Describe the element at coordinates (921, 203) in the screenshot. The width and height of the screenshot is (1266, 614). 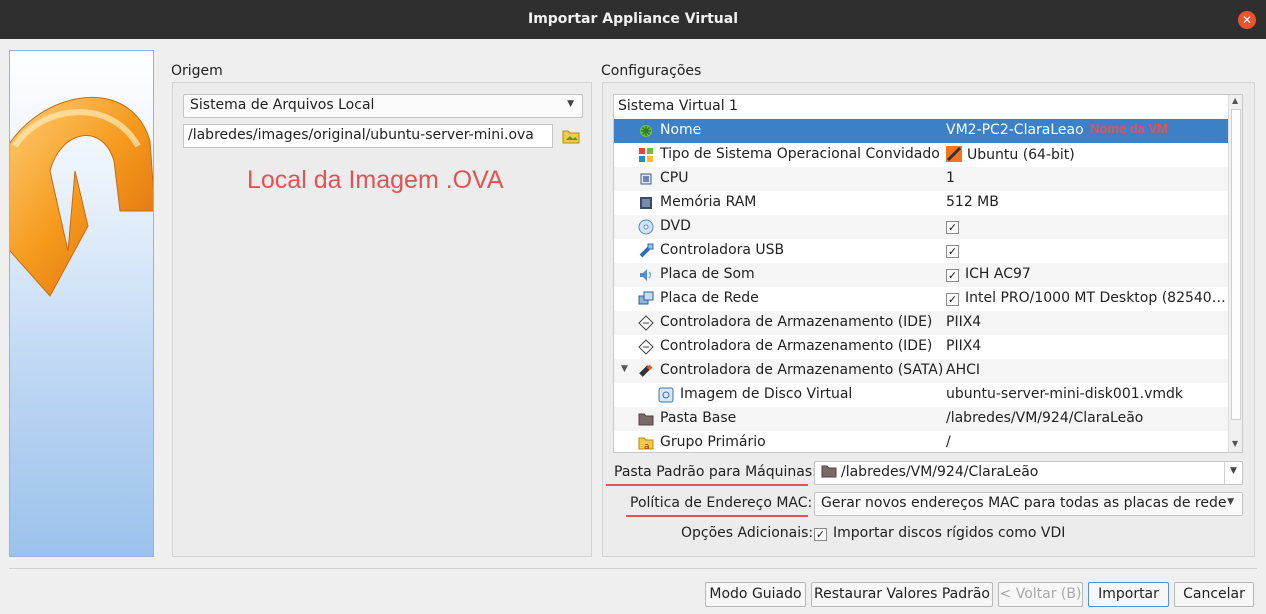
I see `tree-row-ram: Memória RAM 512 MB` at that location.